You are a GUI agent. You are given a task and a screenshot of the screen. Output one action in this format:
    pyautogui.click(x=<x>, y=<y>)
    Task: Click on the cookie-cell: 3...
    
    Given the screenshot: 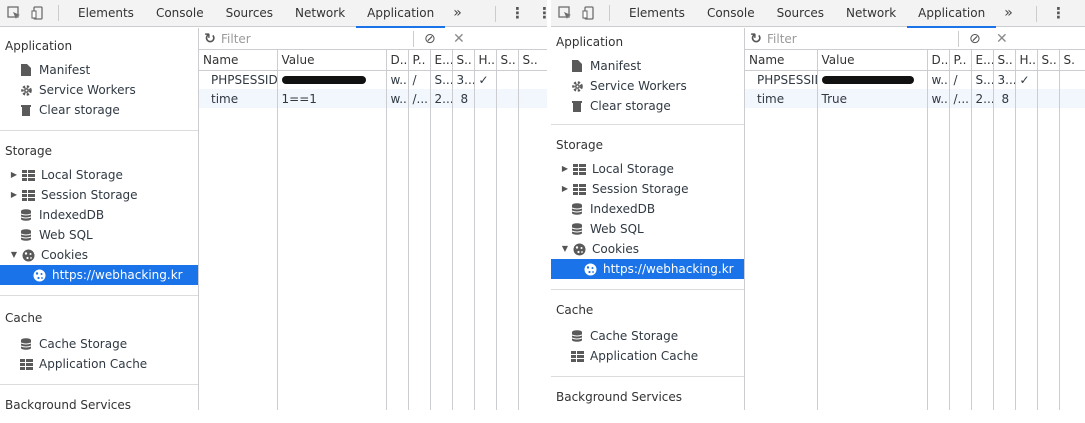 What is the action you would take?
    pyautogui.click(x=1004, y=79)
    